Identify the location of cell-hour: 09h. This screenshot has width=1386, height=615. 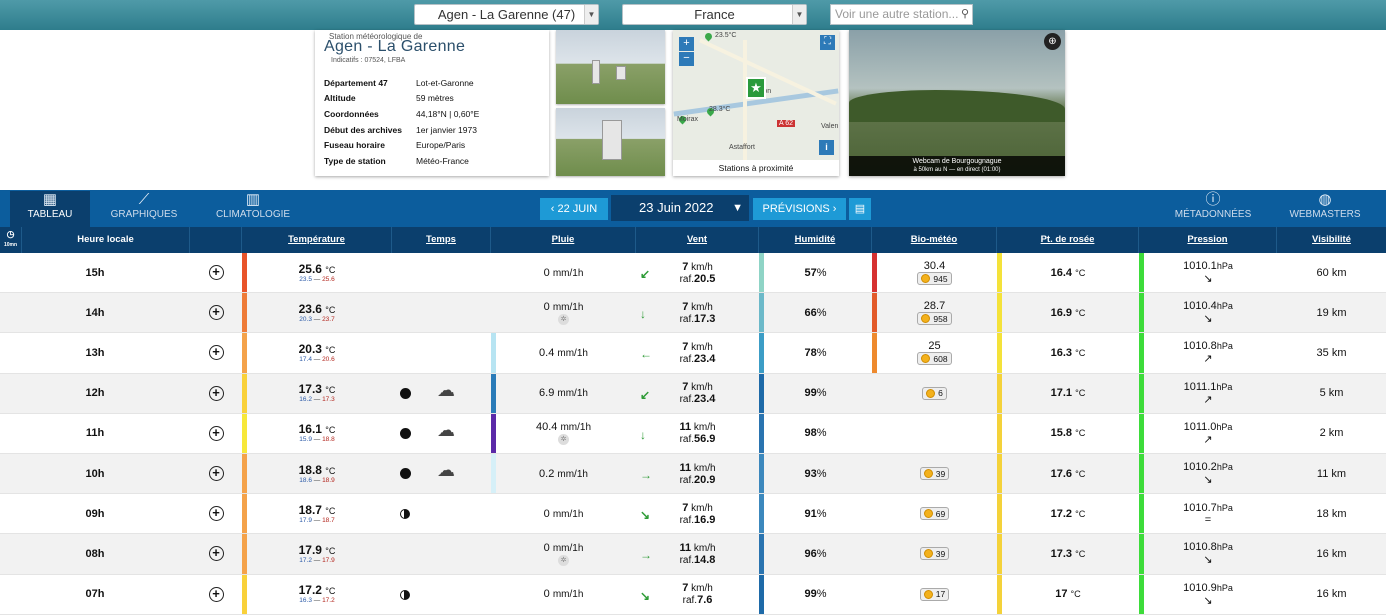
(95, 513).